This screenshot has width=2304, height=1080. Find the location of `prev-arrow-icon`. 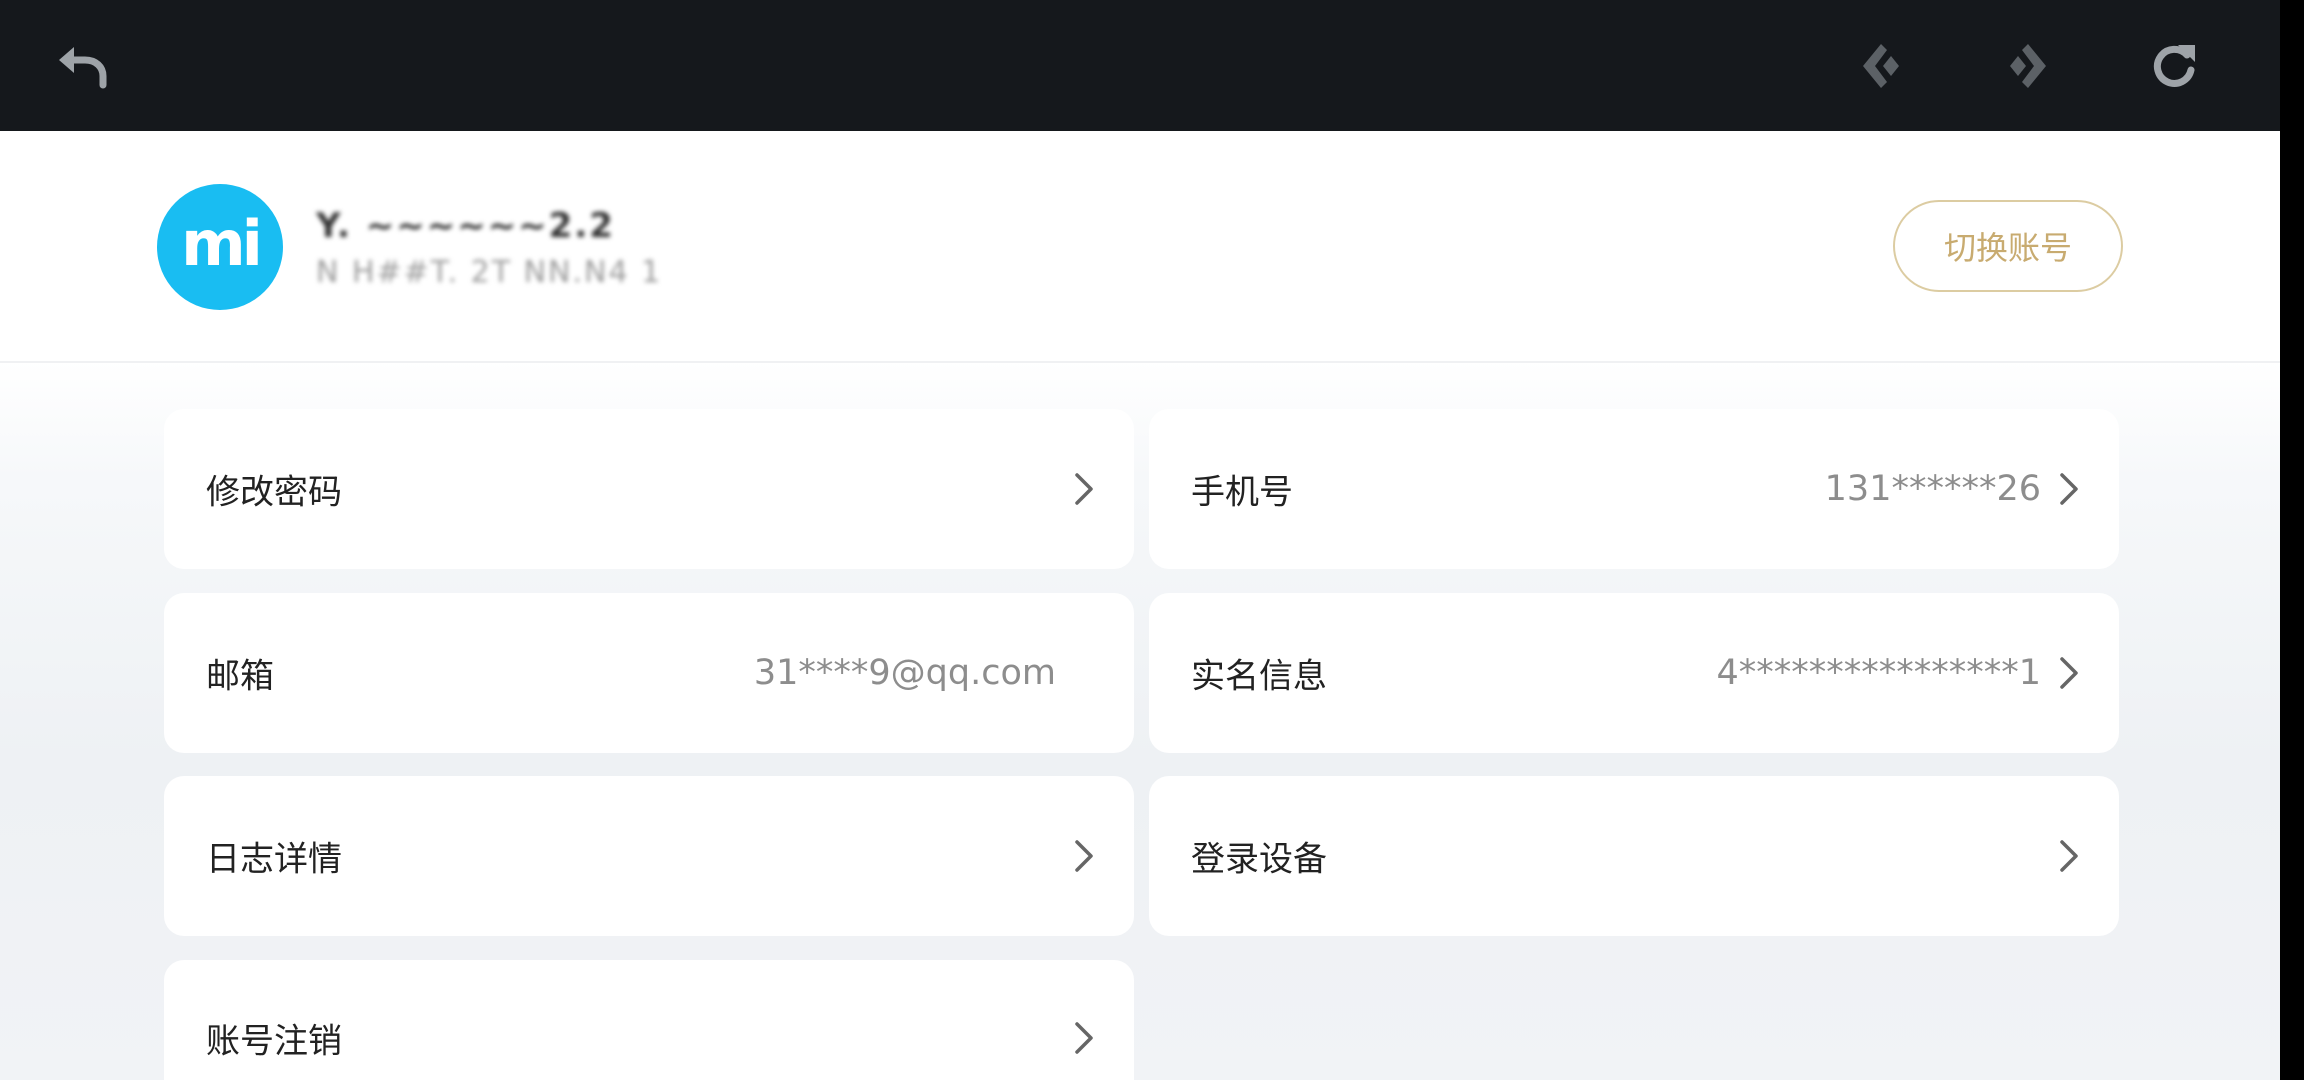

prev-arrow-icon is located at coordinates (1881, 66).